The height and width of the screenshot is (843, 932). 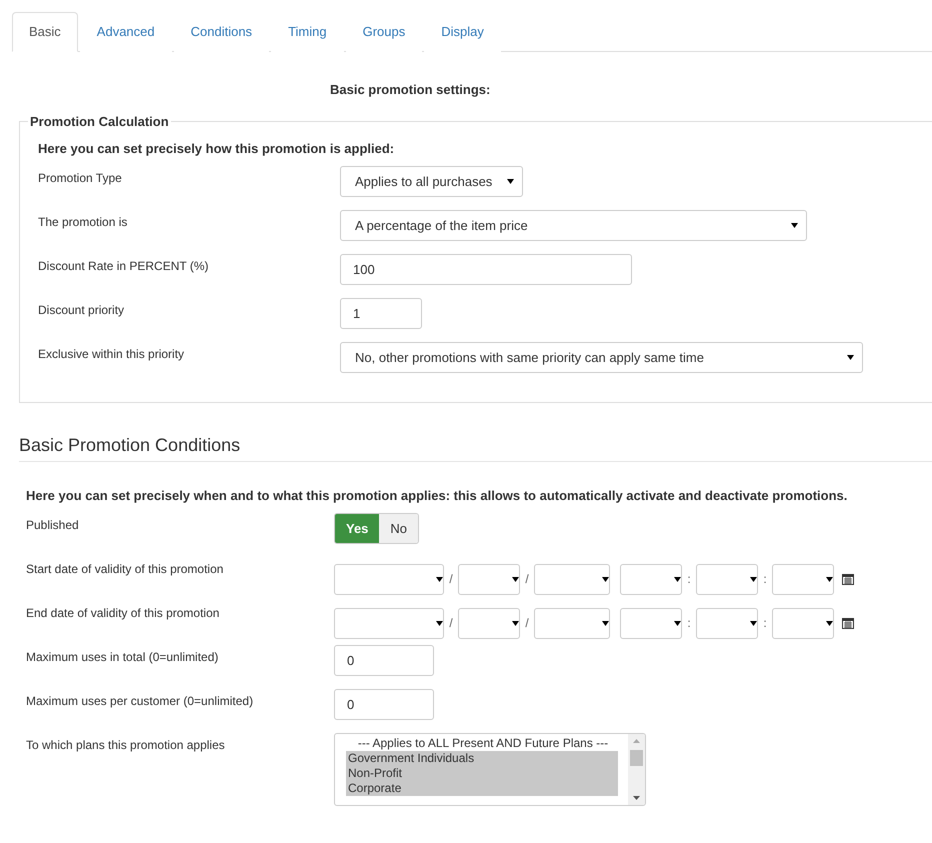 I want to click on field-label: Maximum uses in total (0=unlimited), so click(x=123, y=657).